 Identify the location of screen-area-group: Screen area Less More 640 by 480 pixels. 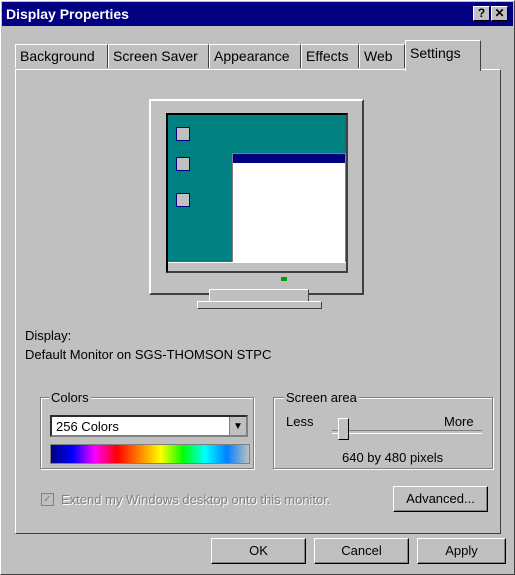
(383, 429).